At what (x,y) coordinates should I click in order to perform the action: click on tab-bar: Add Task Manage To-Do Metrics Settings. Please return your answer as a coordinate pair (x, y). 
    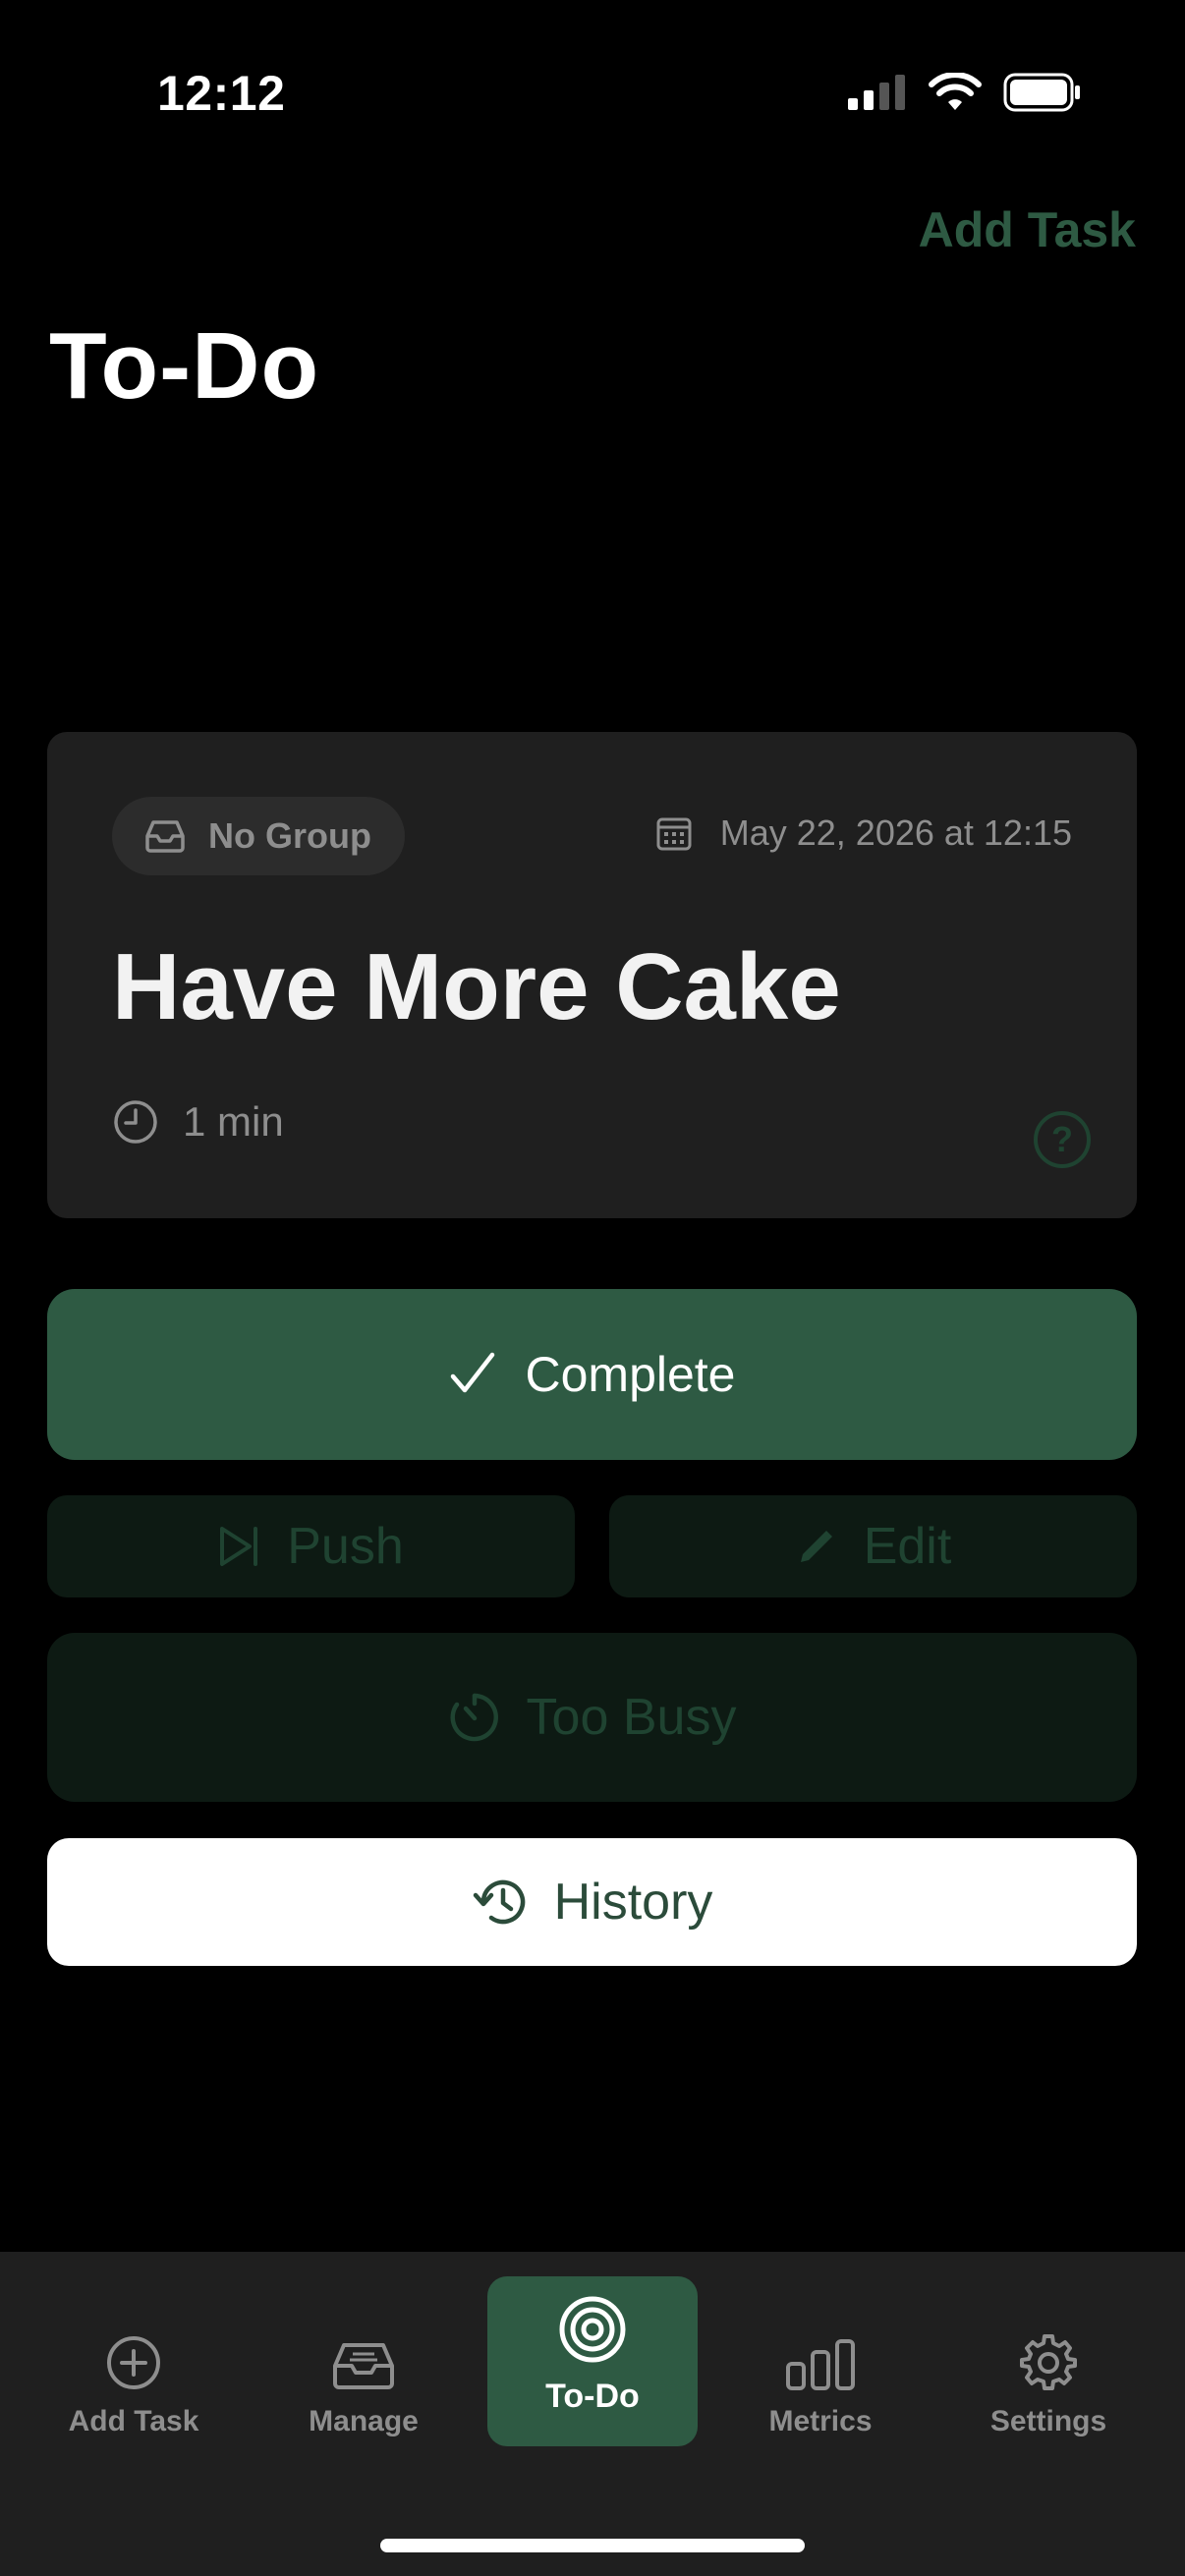
    Looking at the image, I should click on (592, 2414).